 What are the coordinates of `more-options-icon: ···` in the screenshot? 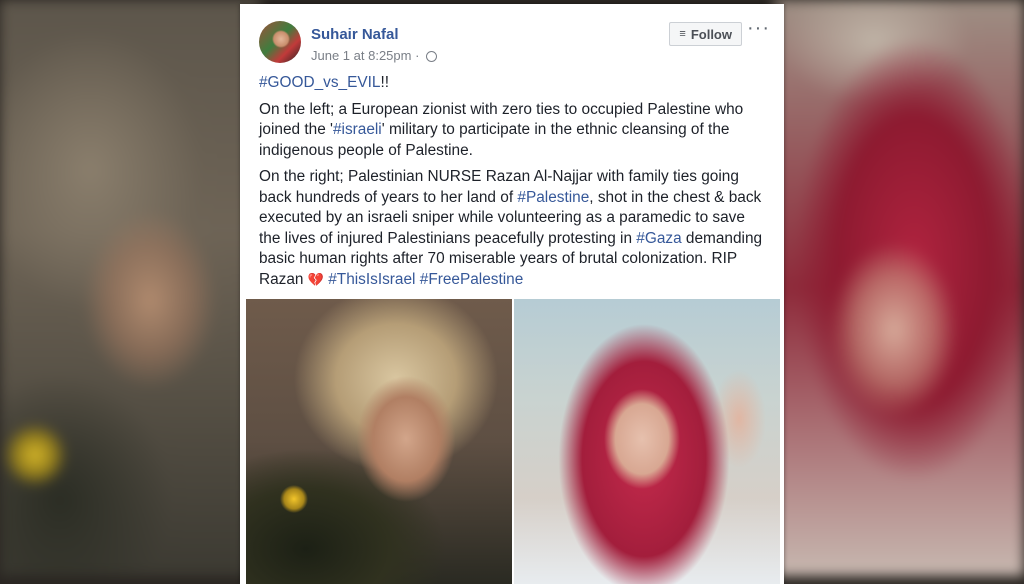 It's located at (758, 28).